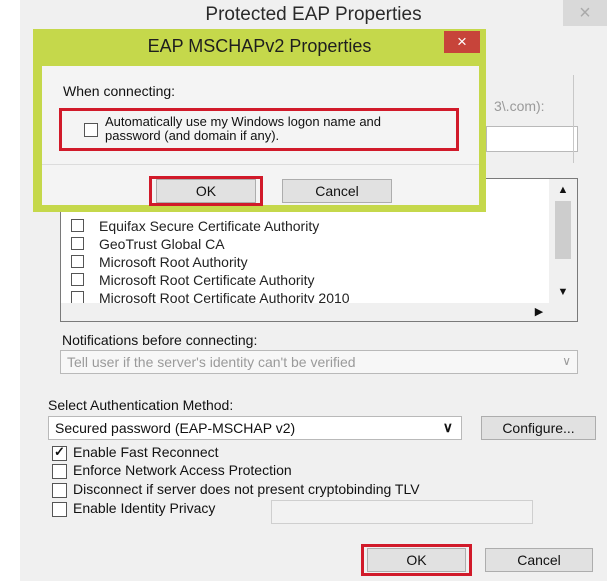 This screenshot has height=581, width=607. What do you see at coordinates (563, 292) in the screenshot?
I see `scroll-down-icon: ▼` at bounding box center [563, 292].